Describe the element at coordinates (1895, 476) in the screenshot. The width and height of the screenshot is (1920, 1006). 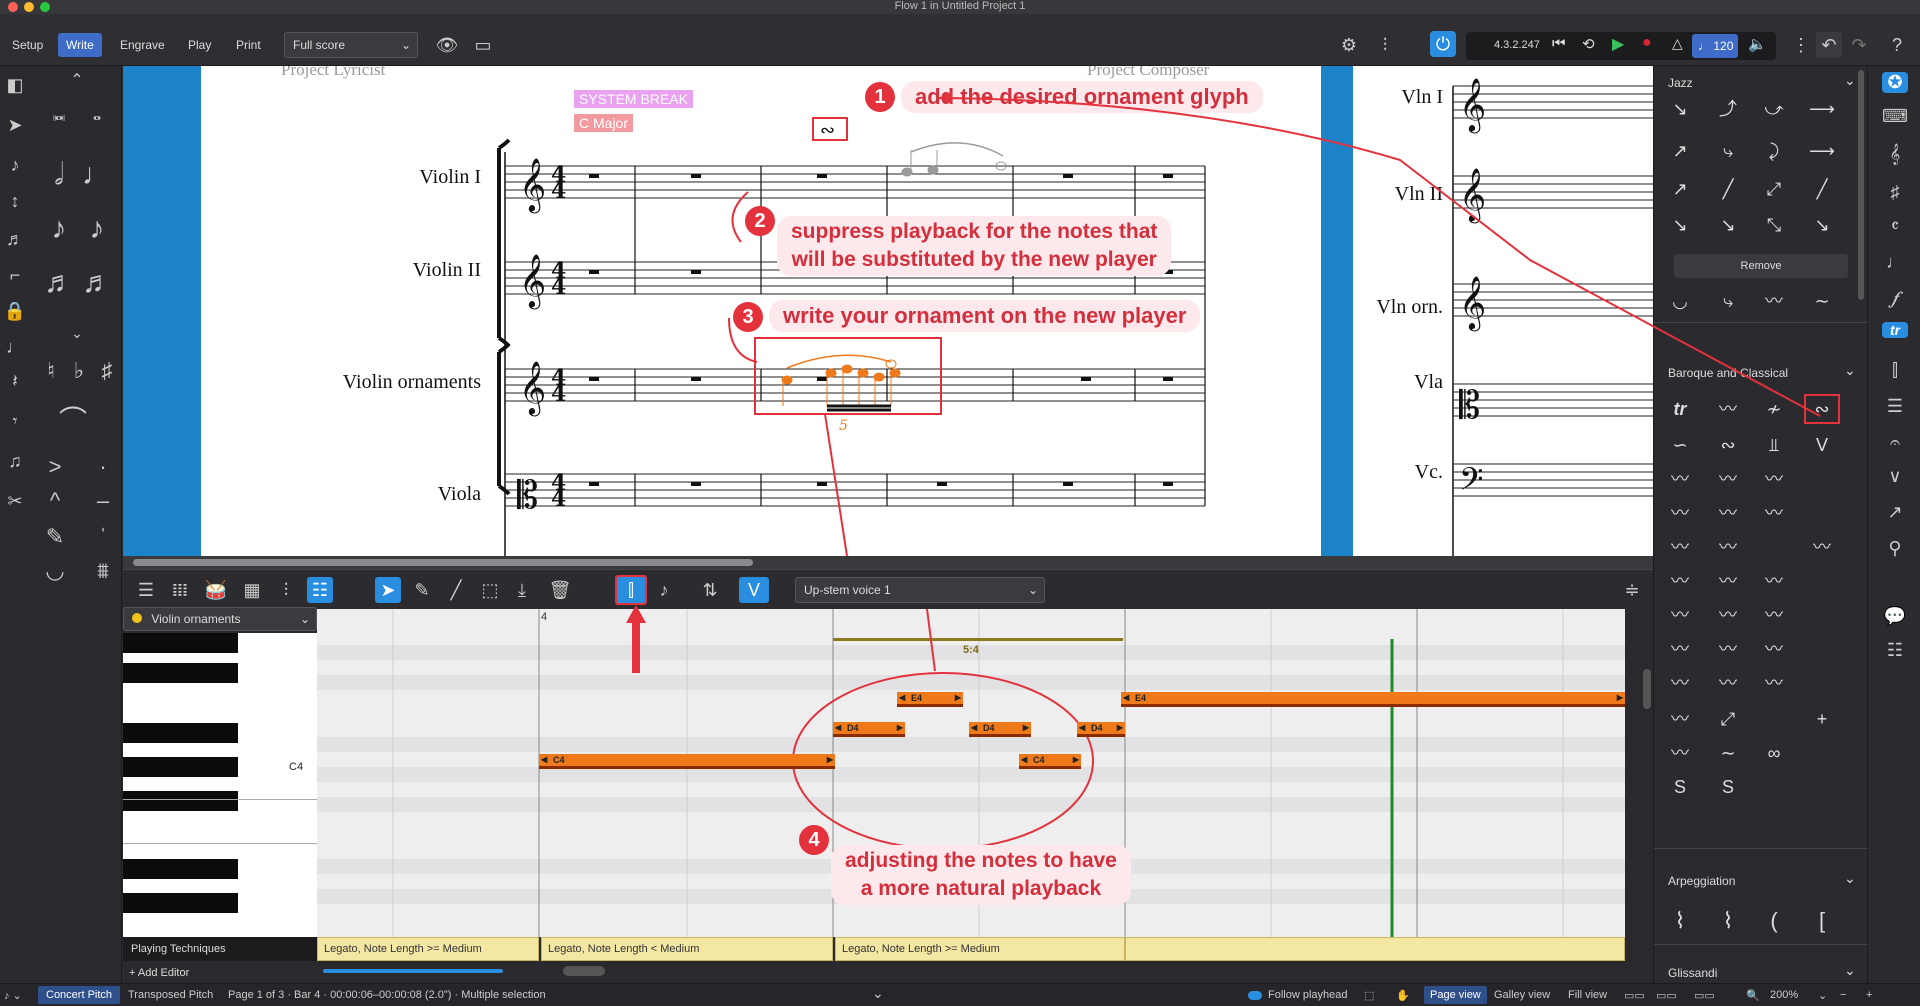
I see `playing-techniques-icon: ∨` at that location.